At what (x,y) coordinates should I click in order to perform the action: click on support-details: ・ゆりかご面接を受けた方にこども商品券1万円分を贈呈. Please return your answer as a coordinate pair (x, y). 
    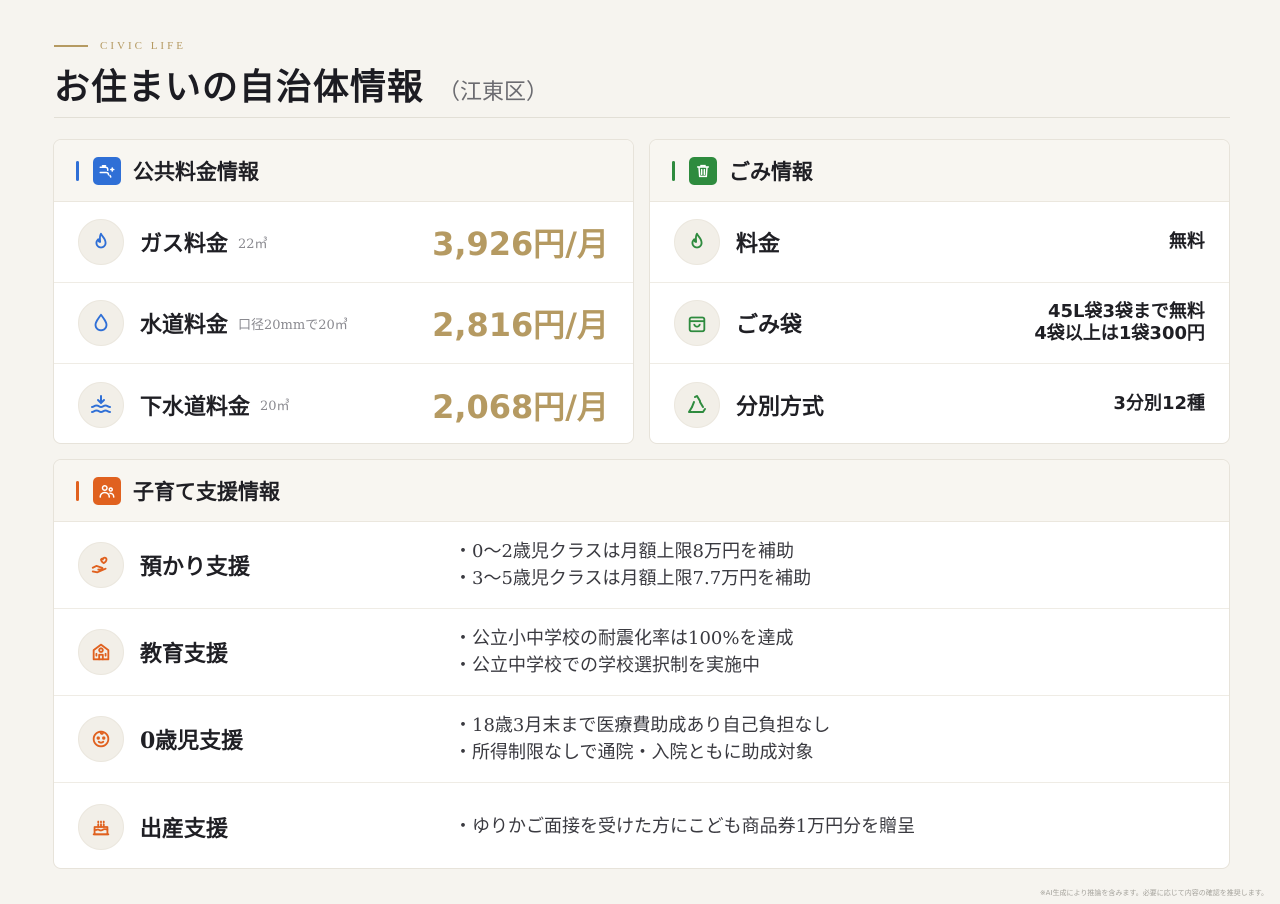
    Looking at the image, I should click on (684, 826).